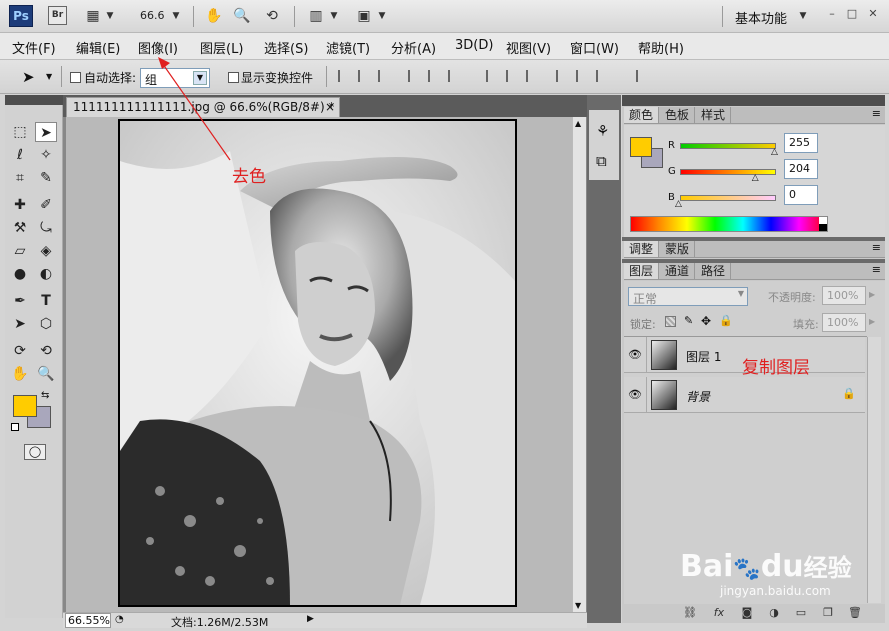  Describe the element at coordinates (46, 274) in the screenshot. I see `dodge-tool-icon: ◐` at that location.